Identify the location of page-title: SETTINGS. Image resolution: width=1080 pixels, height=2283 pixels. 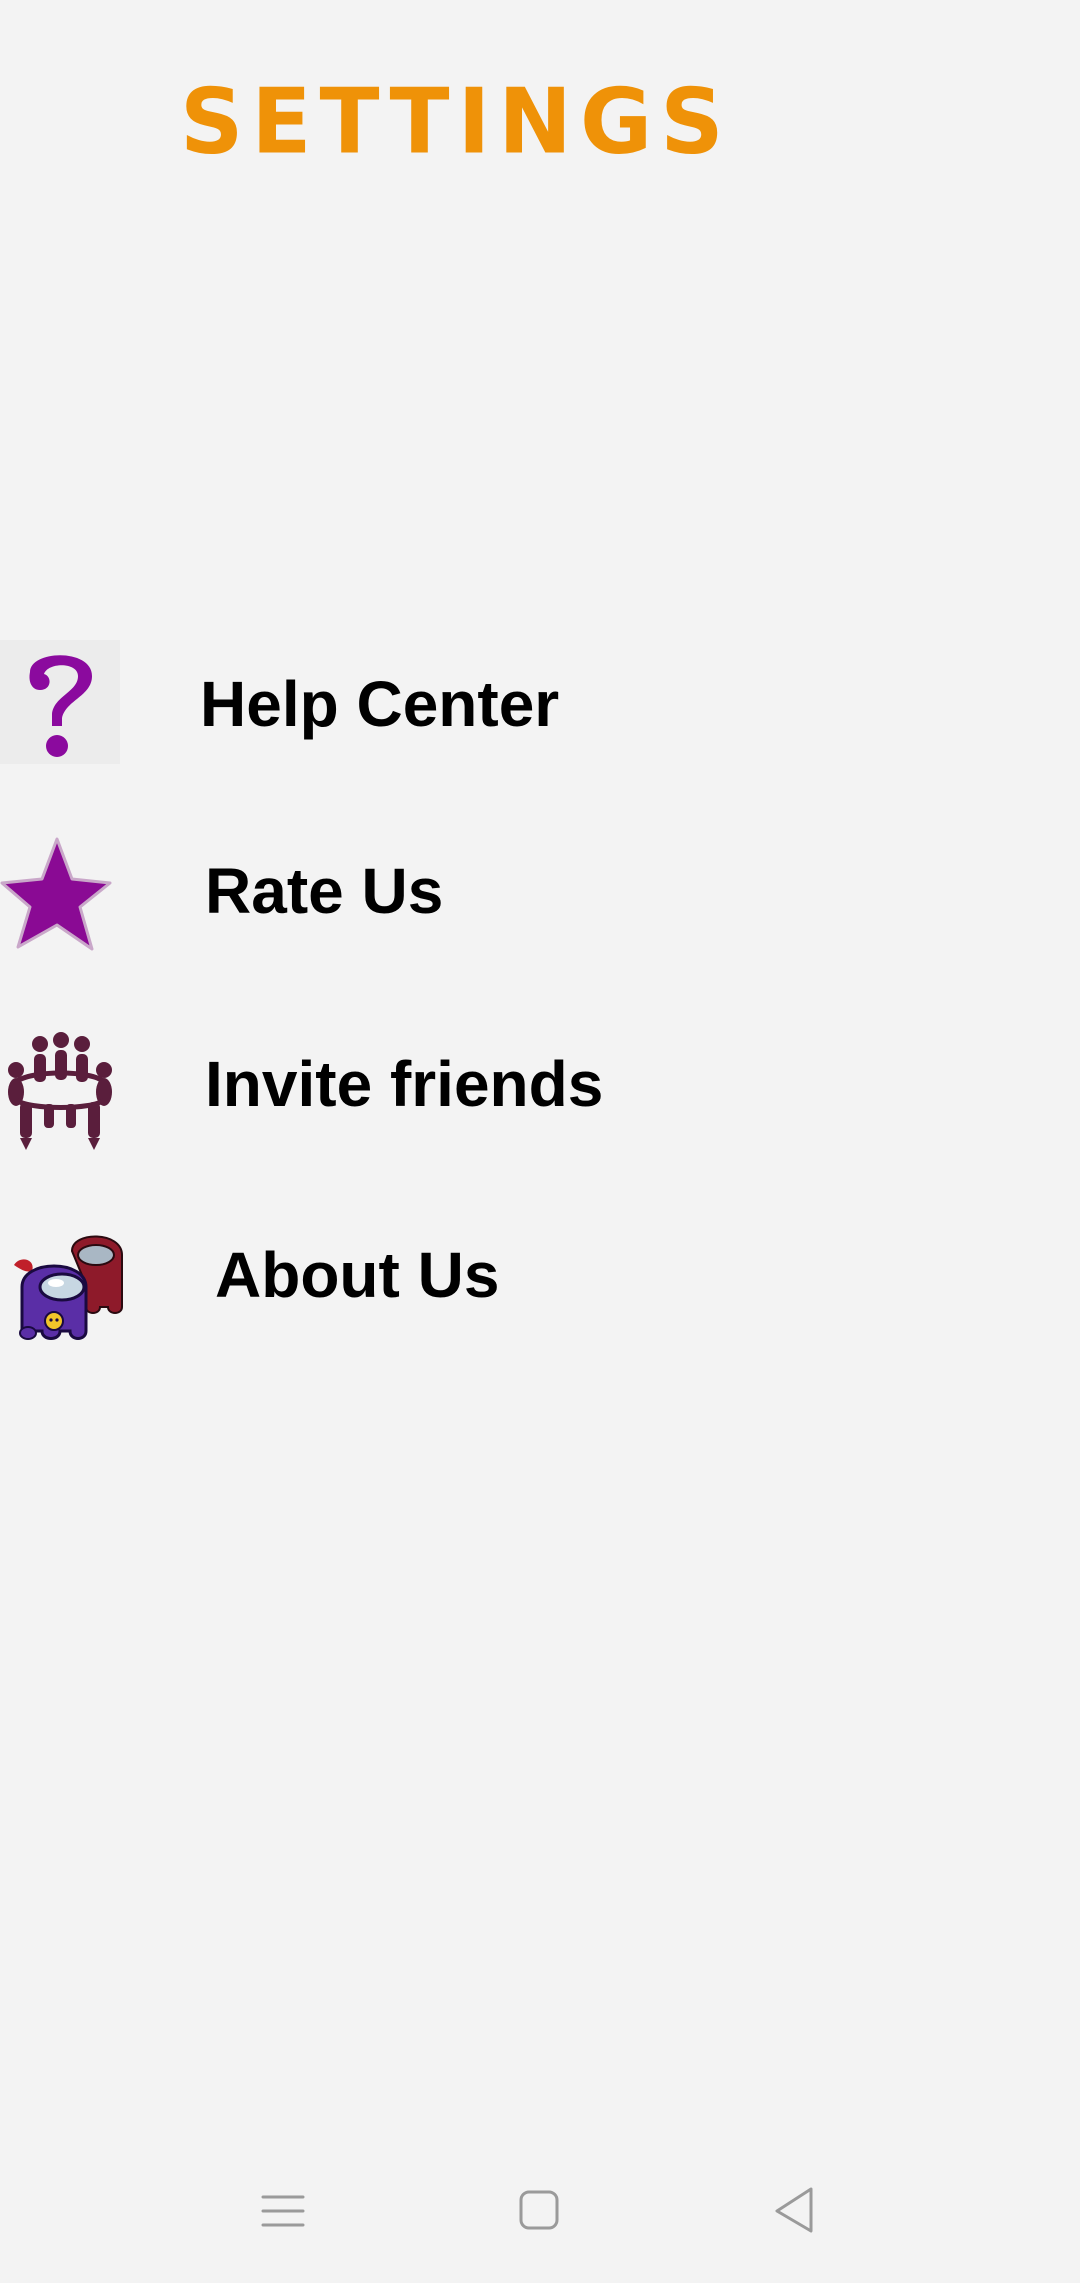
(456, 121).